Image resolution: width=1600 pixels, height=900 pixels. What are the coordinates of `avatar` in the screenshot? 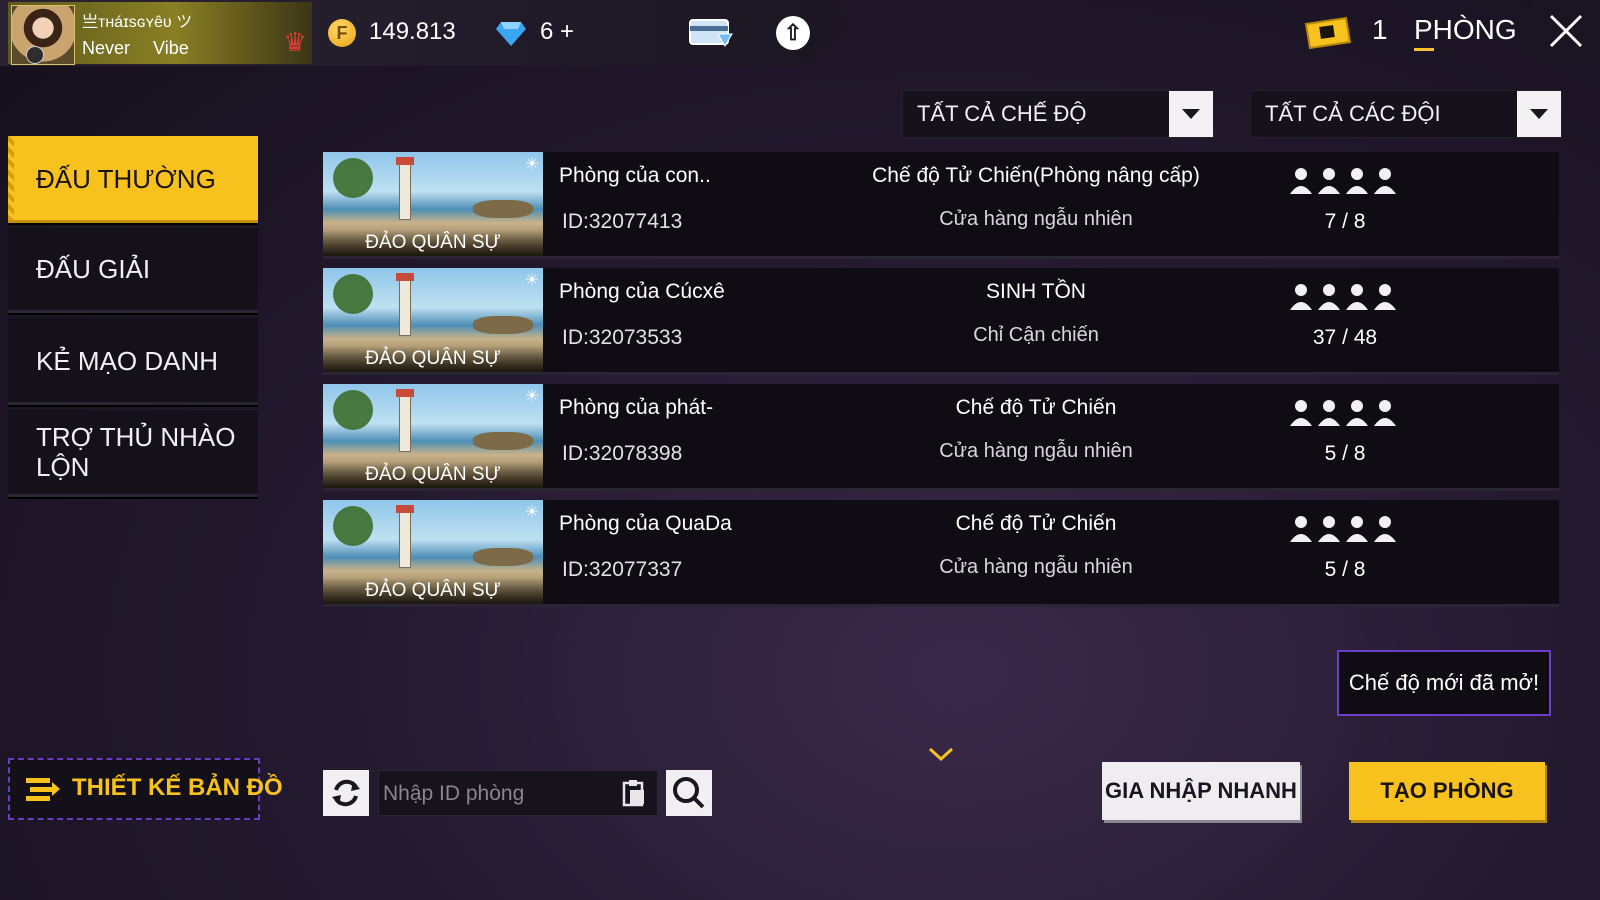 It's located at (43, 35).